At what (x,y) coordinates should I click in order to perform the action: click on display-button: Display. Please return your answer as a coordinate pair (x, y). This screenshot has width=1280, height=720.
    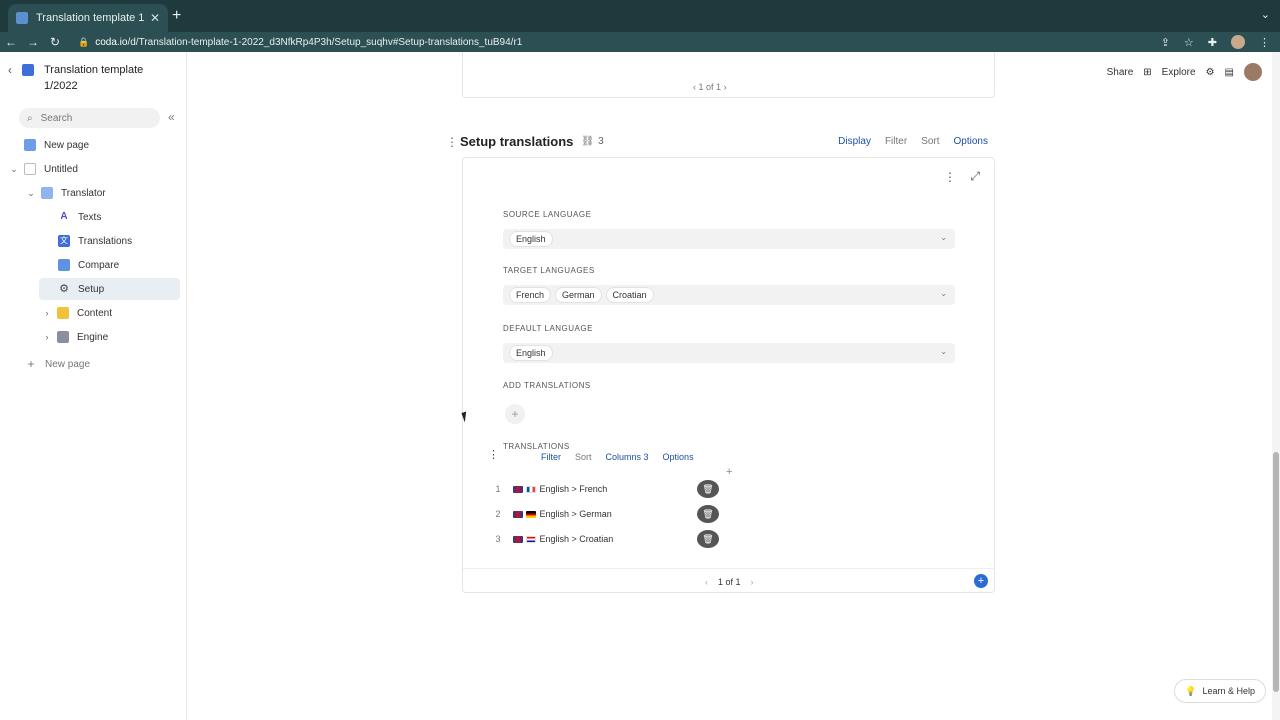
    Looking at the image, I should click on (854, 141).